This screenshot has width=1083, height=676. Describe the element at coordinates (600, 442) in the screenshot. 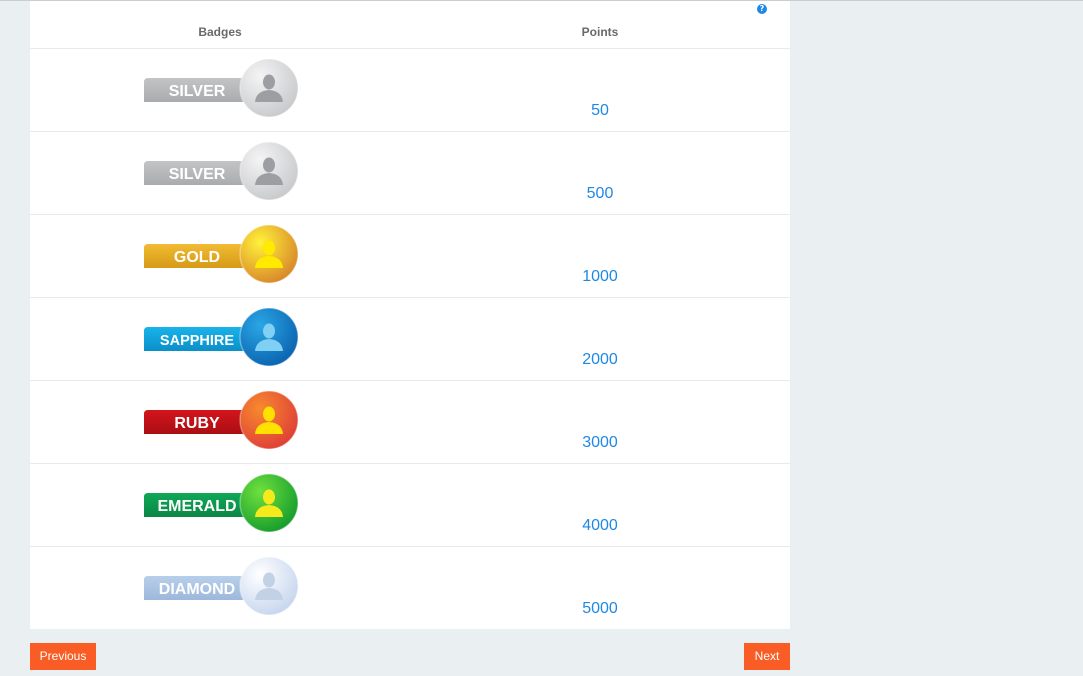

I see `points-value: 3000` at that location.